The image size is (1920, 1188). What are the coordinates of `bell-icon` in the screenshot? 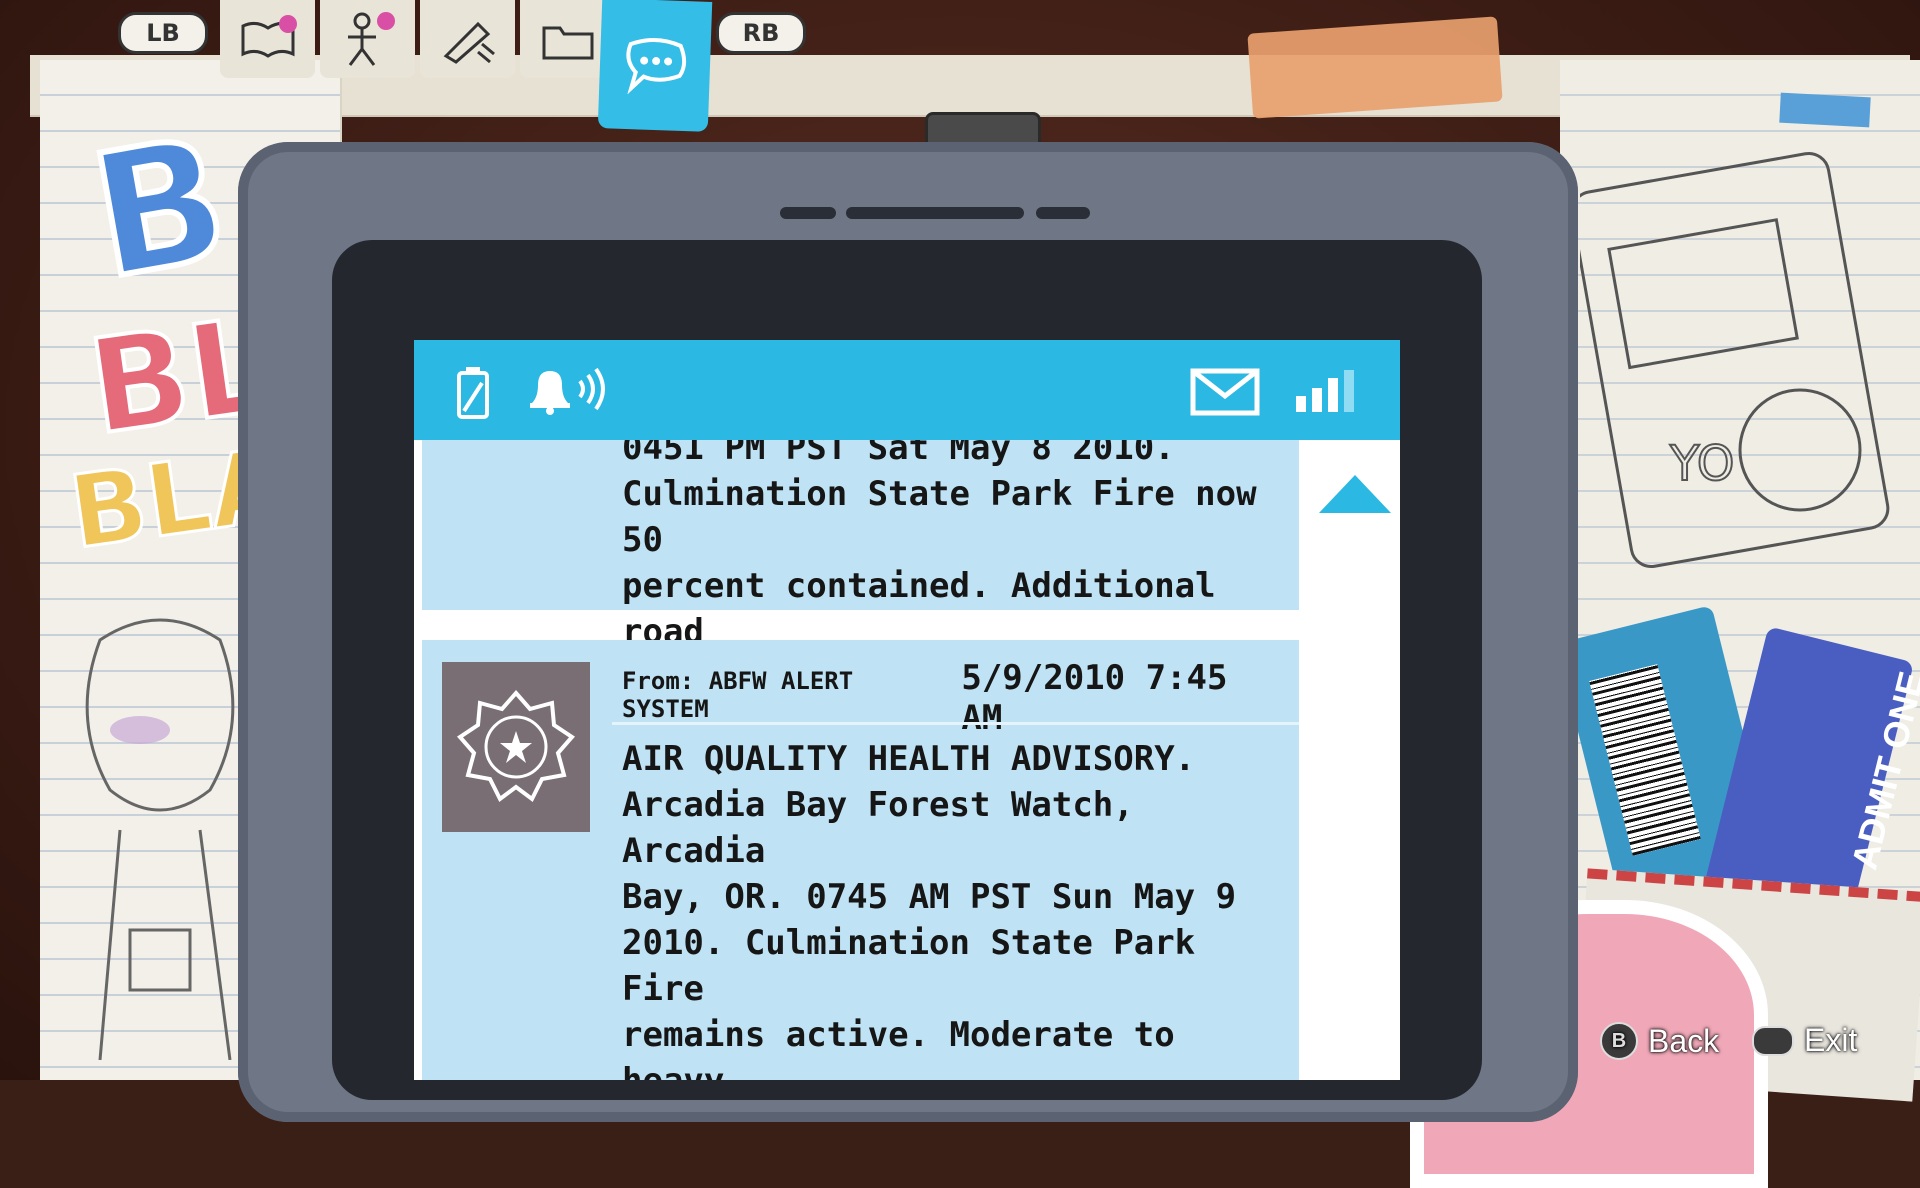 It's located at (567, 391).